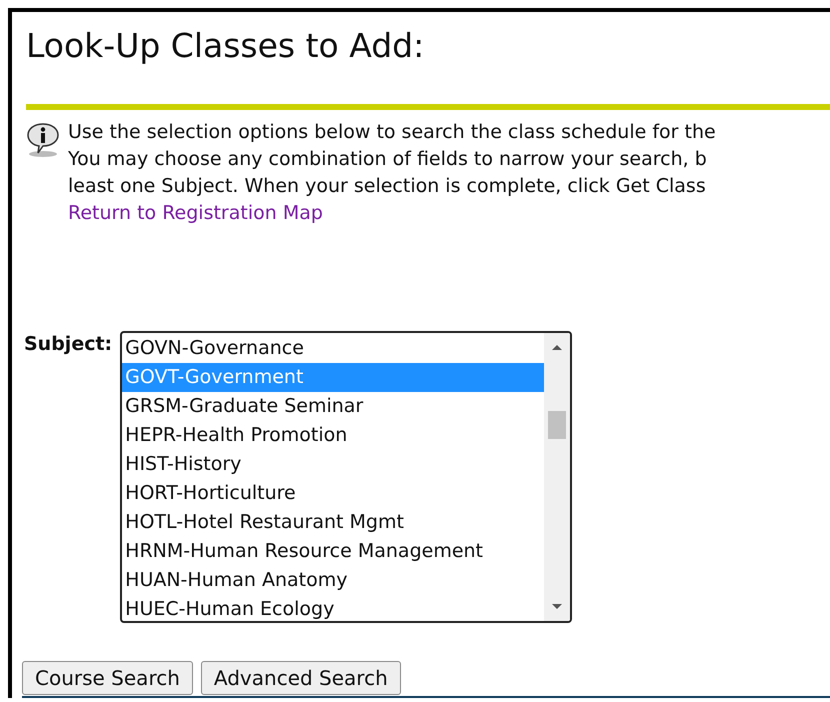  Describe the element at coordinates (107, 677) in the screenshot. I see `search-button: Course Search` at that location.